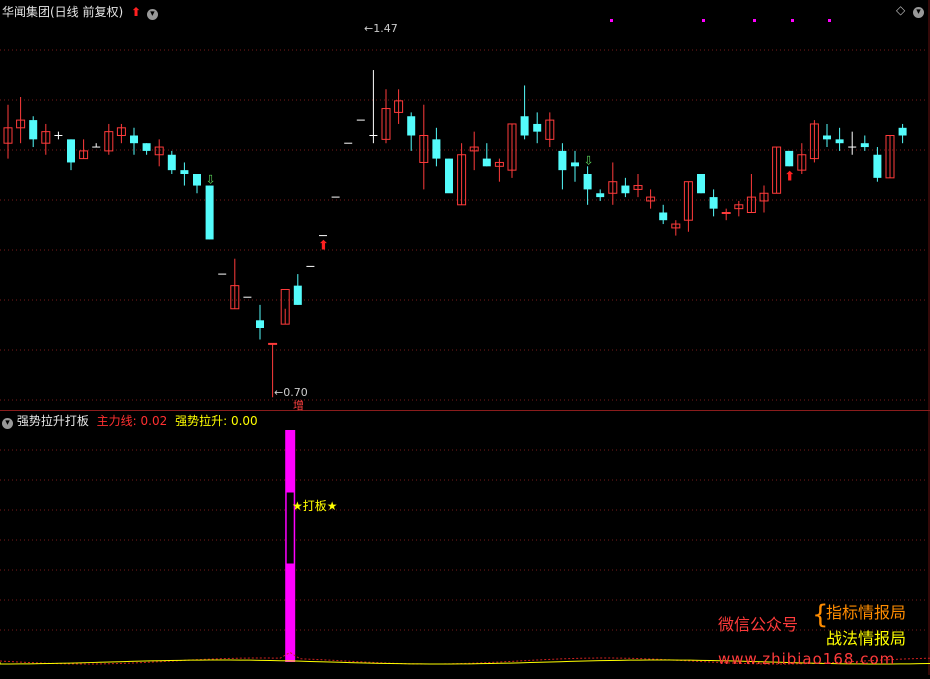 Image resolution: width=930 pixels, height=679 pixels. Describe the element at coordinates (807, 659) in the screenshot. I see `watermark-url: www.zhibiao168.com` at that location.